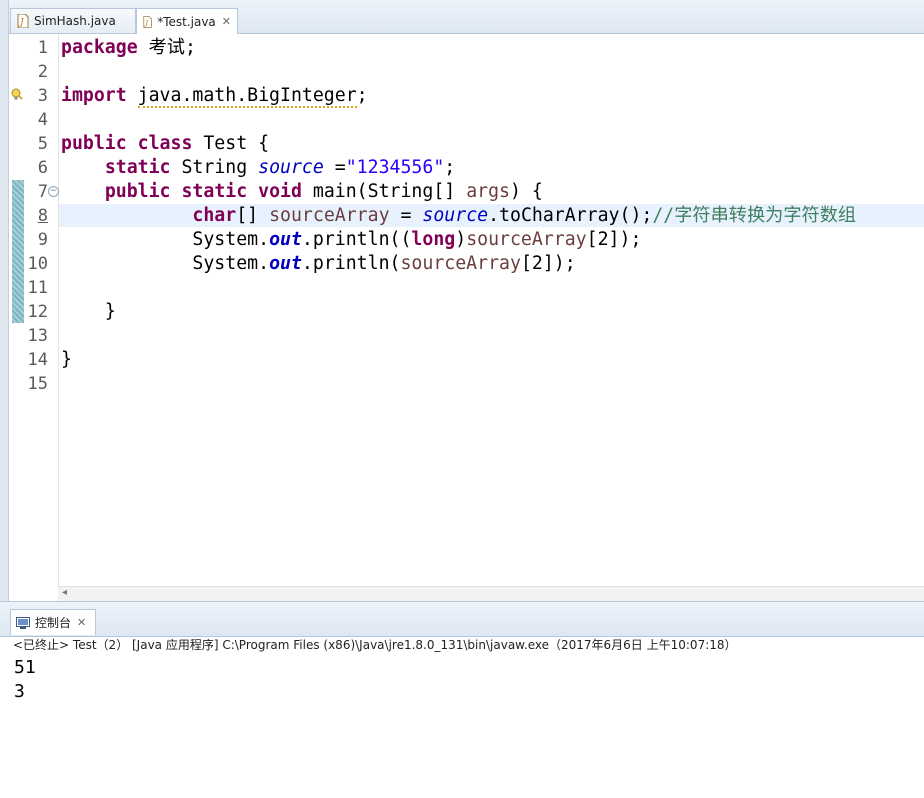 This screenshot has width=924, height=798. I want to click on line-number: 15, so click(37, 384).